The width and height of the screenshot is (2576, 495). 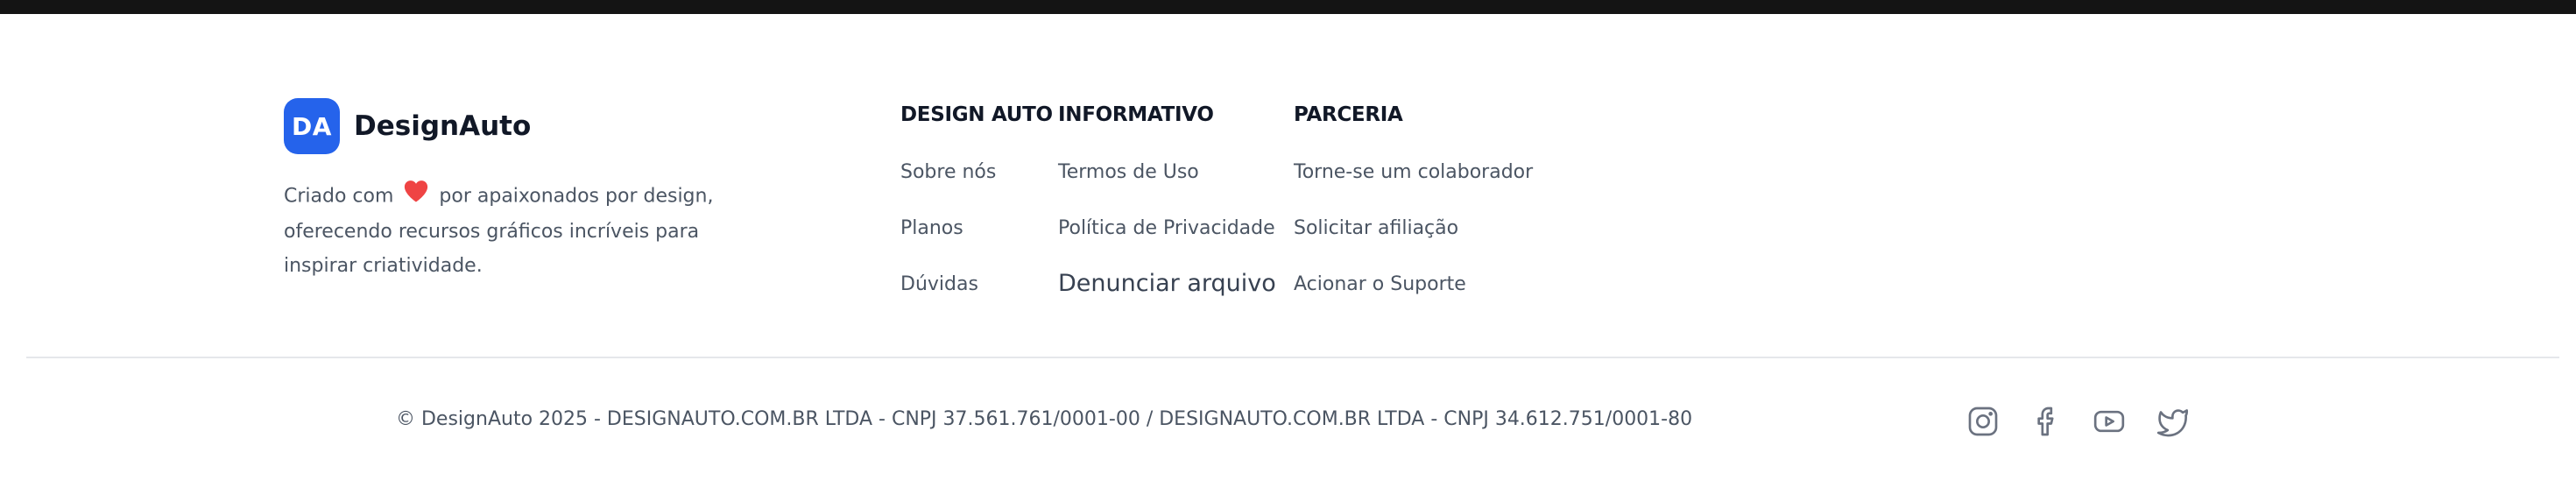 I want to click on brand-name: DesignAuto, so click(x=443, y=126).